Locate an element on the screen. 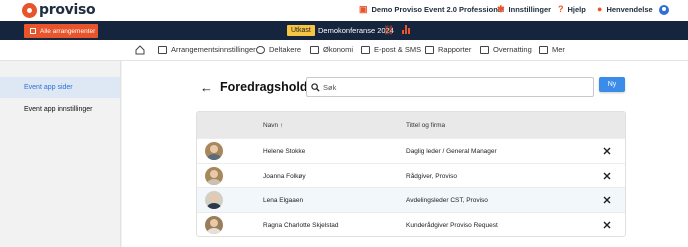 This screenshot has width=688, height=247. column-header-name: Navn ↑ is located at coordinates (273, 125).